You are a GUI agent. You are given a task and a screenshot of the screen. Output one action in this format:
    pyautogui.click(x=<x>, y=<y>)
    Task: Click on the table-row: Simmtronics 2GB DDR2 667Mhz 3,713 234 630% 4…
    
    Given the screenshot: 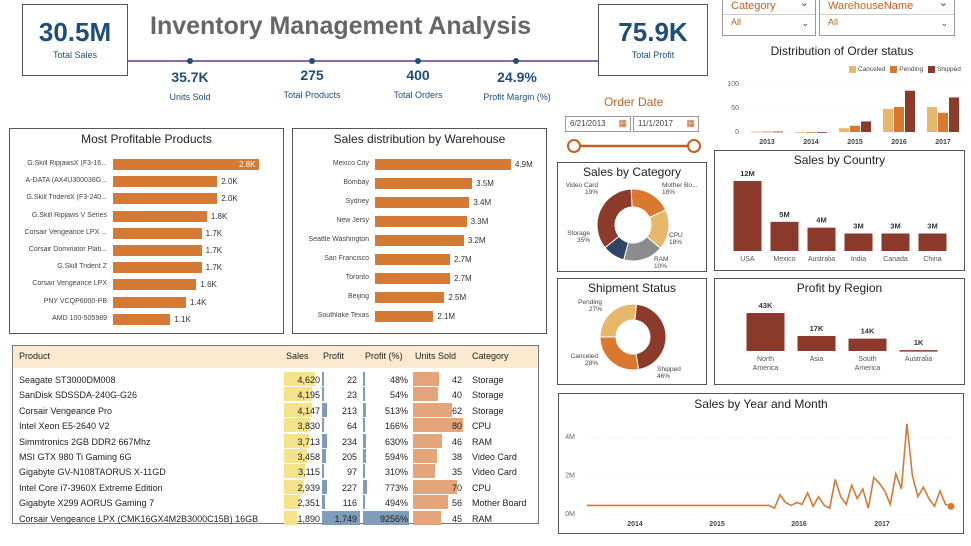 What is the action you would take?
    pyautogui.click(x=275, y=441)
    